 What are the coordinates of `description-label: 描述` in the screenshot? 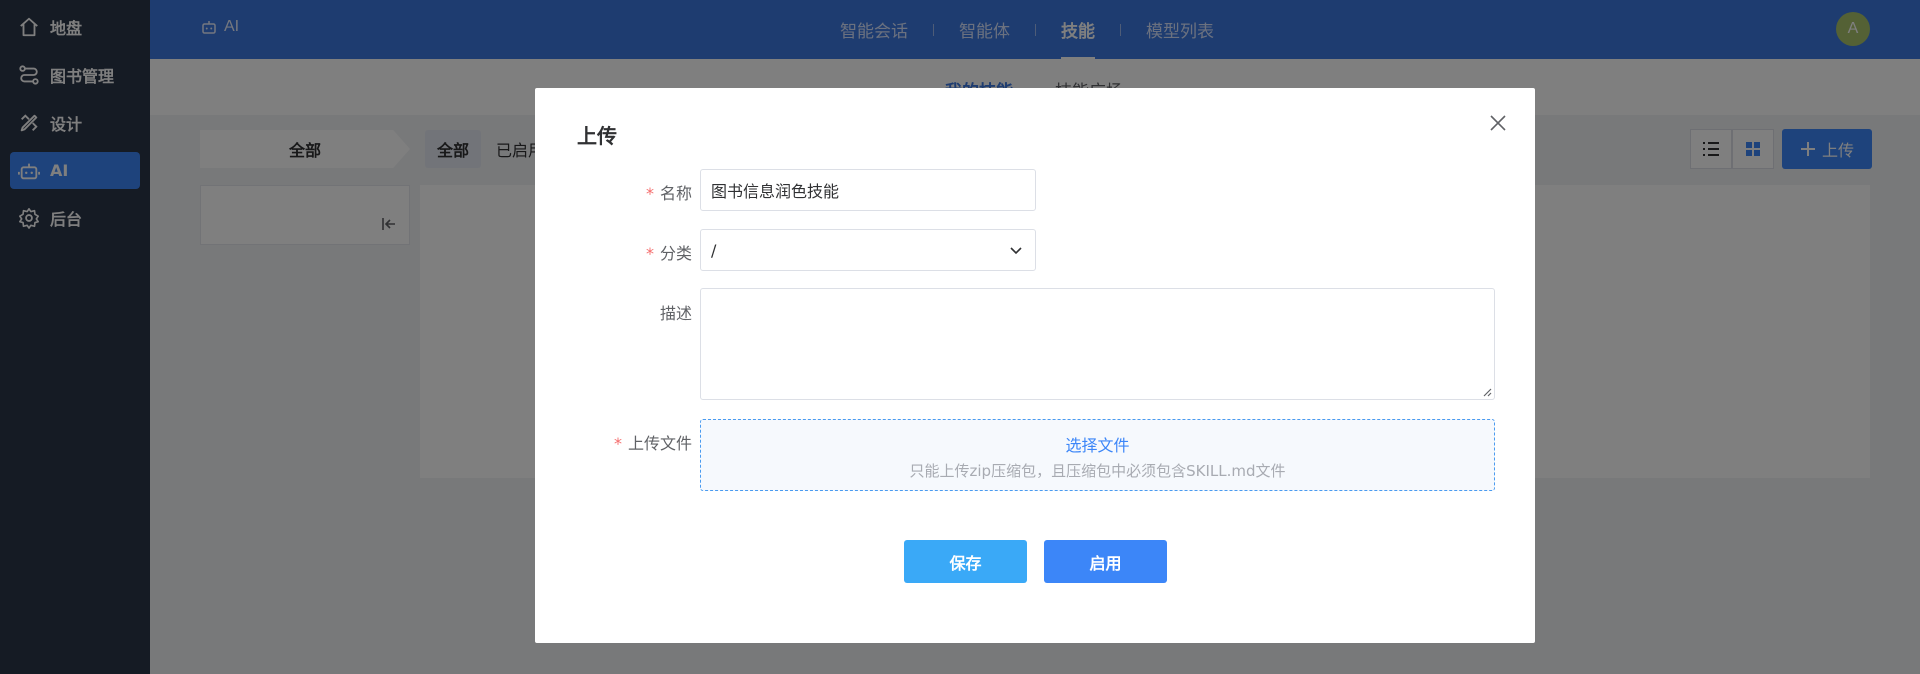 It's located at (676, 312).